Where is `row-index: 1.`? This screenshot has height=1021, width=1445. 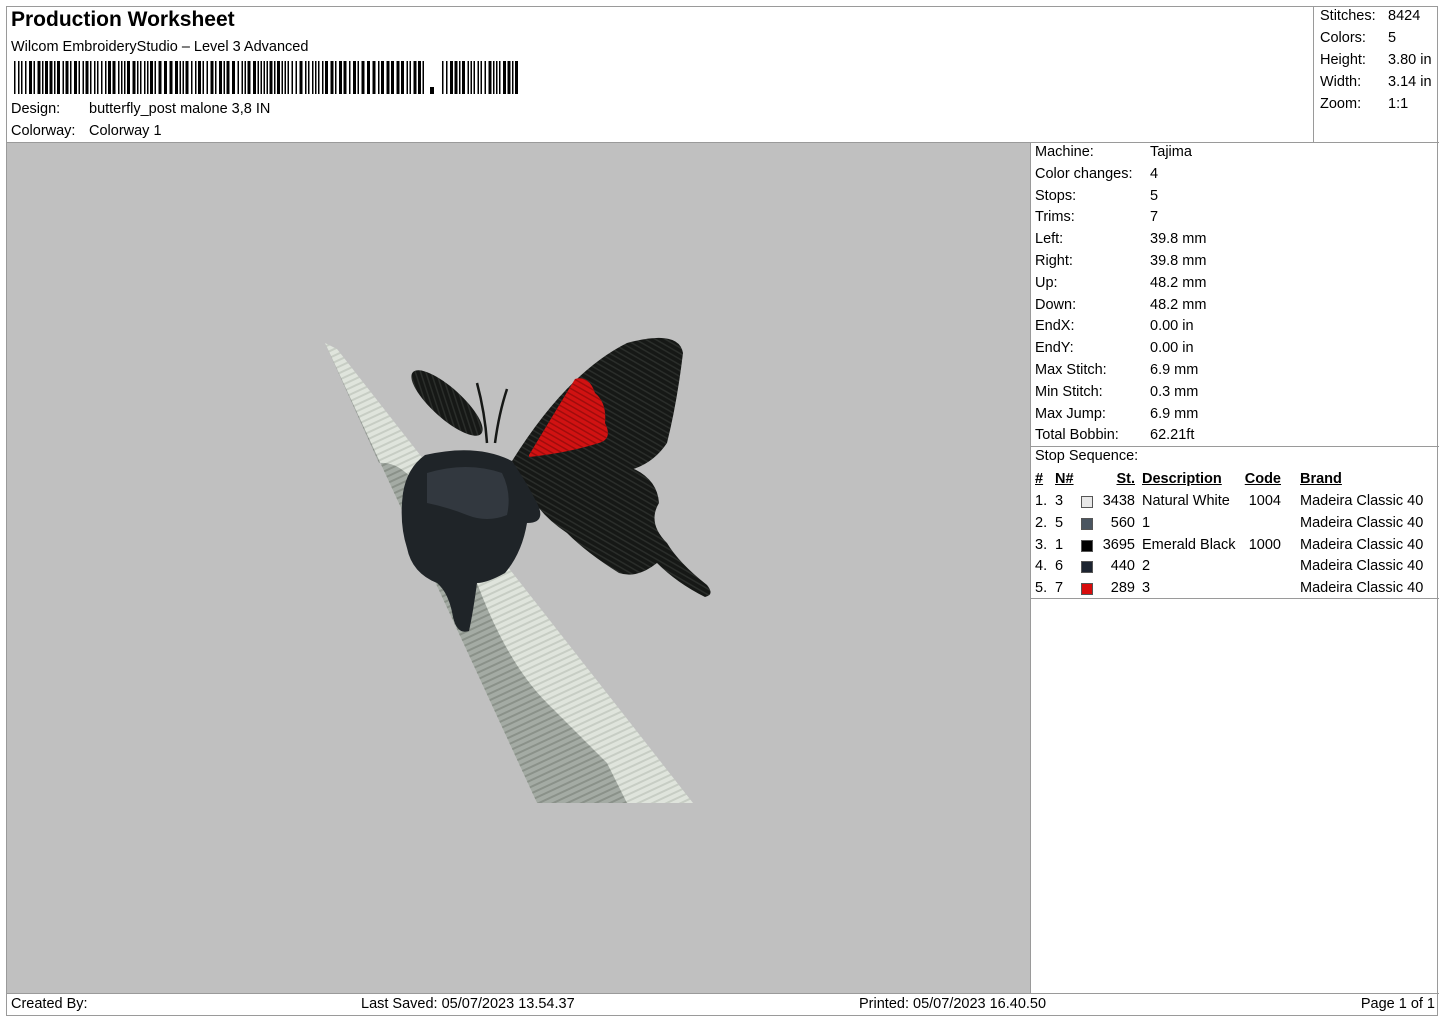
row-index: 1. is located at coordinates (1041, 501).